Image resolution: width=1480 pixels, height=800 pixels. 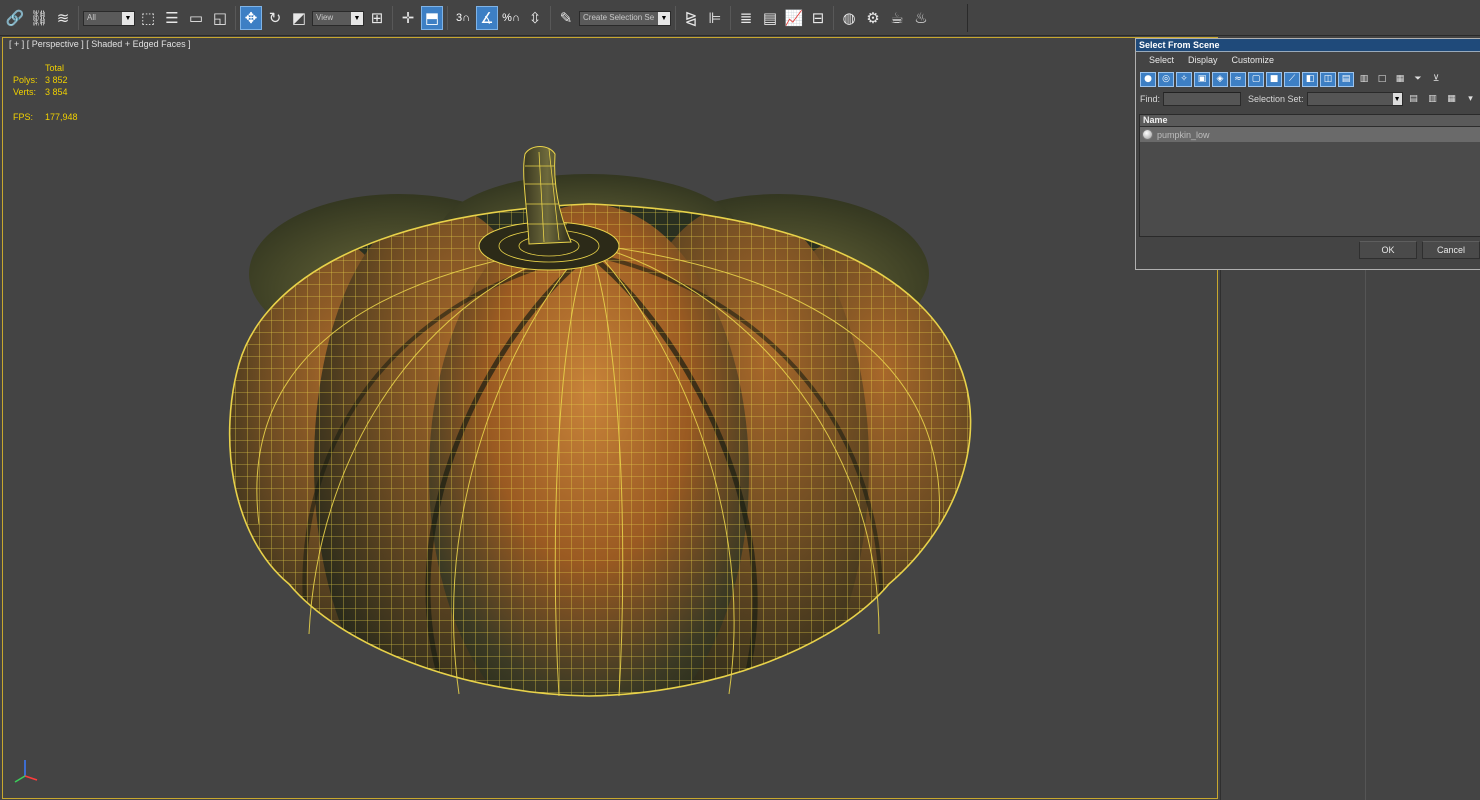 I want to click on selection-filter-select: All ▼, so click(x=109, y=18).